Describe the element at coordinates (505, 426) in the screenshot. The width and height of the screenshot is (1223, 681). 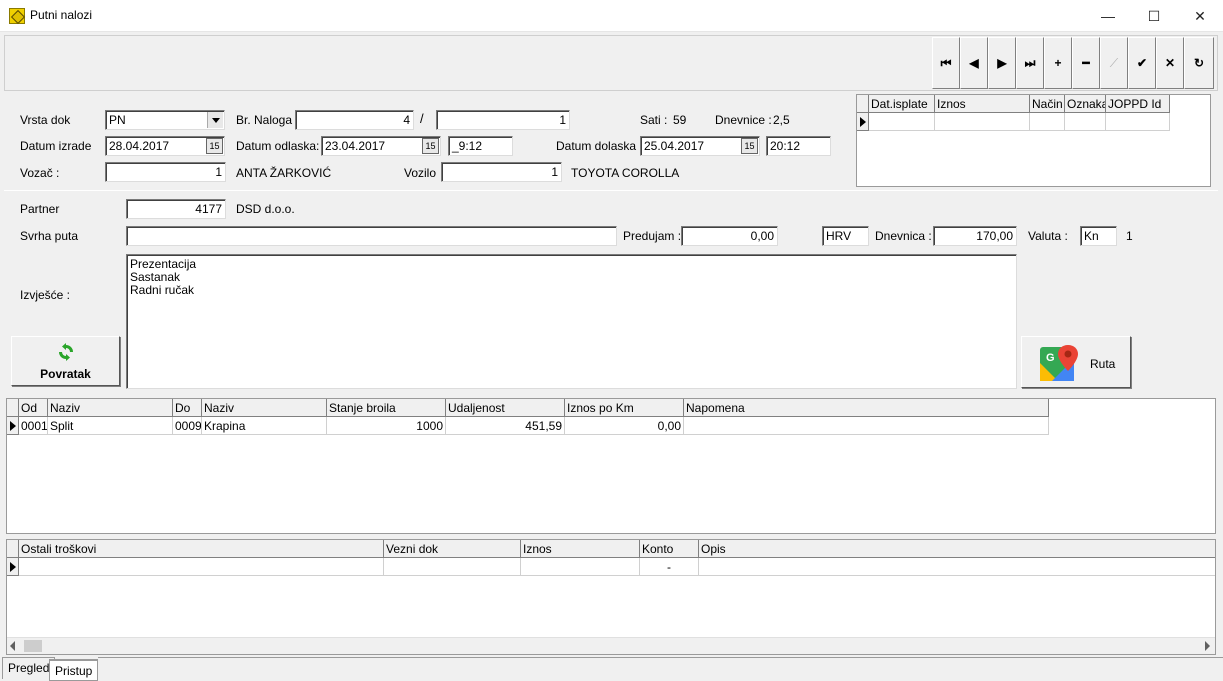
I see `route-cell-udaljenost: 451,59` at that location.